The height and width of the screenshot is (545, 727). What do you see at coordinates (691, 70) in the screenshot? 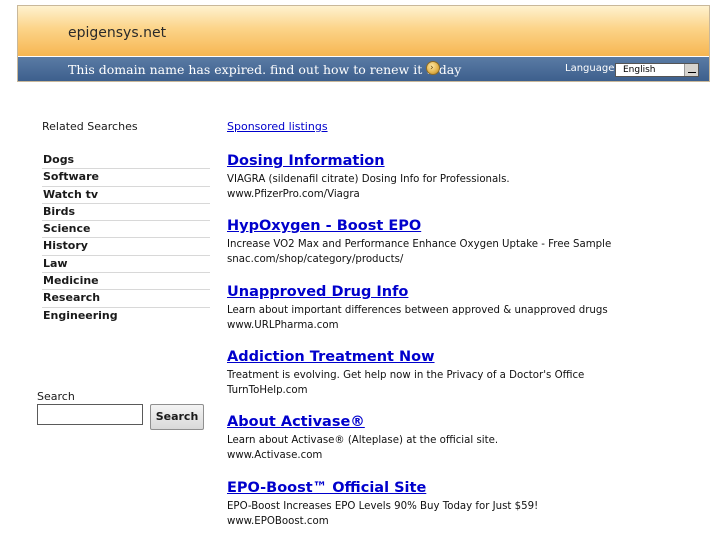
I see `dropdown-arrow-icon` at bounding box center [691, 70].